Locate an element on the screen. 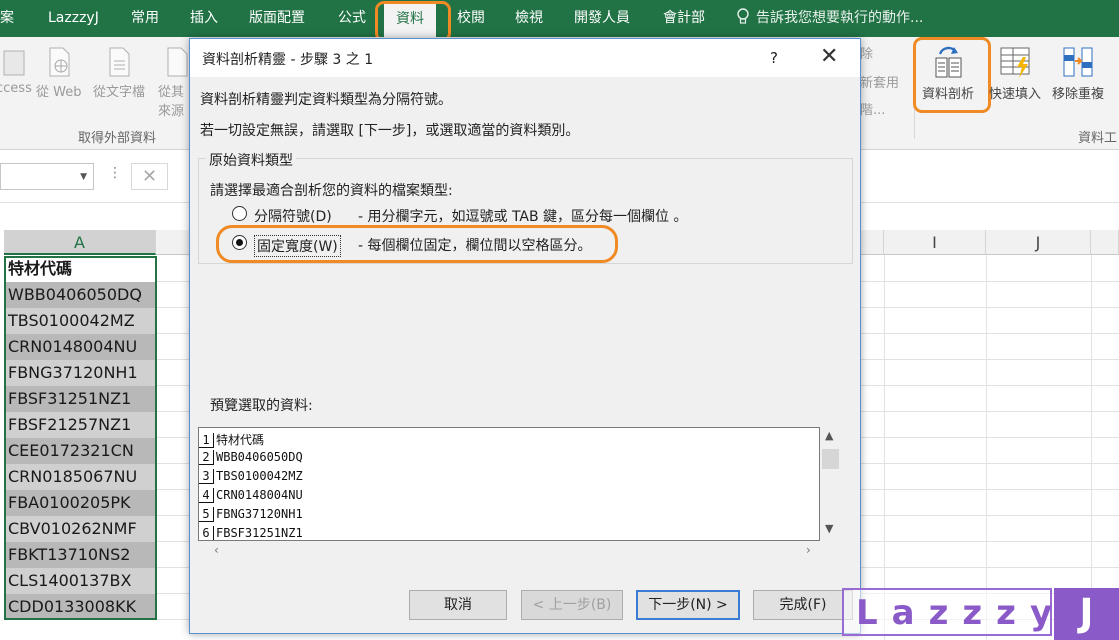 The height and width of the screenshot is (640, 1119). scroll-right-icon: › is located at coordinates (808, 550).